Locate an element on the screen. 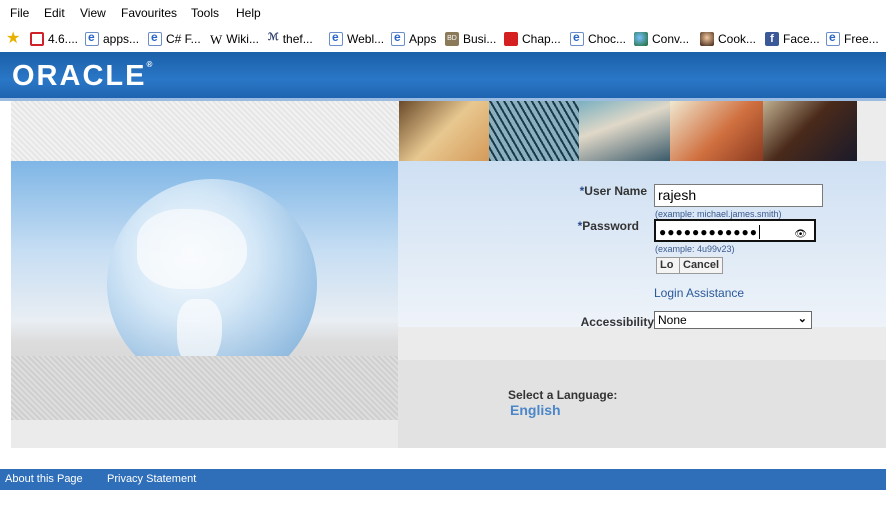 This screenshot has width=886, height=506. footer-bar: About this Page Privacy Statement is located at coordinates (443, 479).